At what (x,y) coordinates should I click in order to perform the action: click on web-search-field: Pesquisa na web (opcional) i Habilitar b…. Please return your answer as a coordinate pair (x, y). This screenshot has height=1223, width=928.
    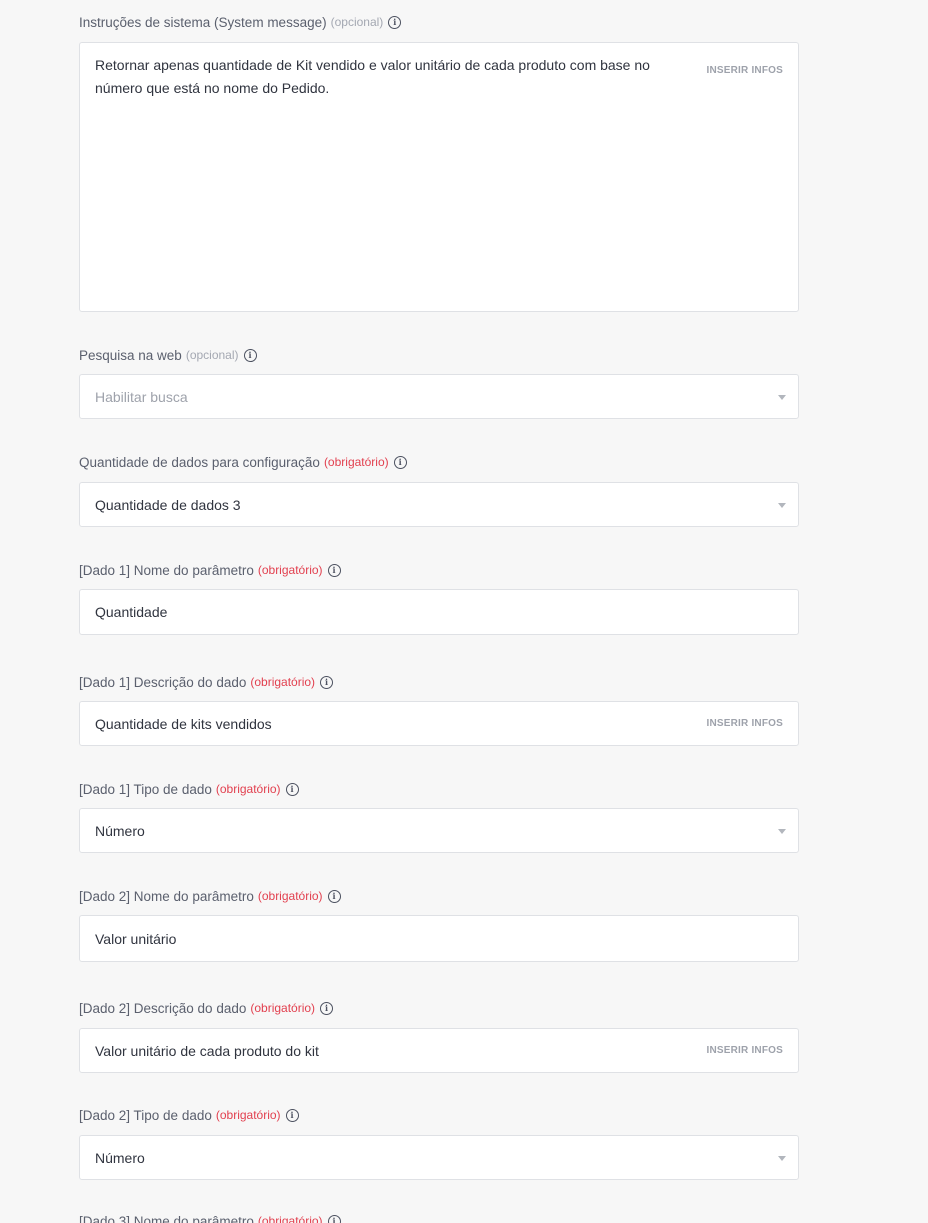
    Looking at the image, I should click on (439, 383).